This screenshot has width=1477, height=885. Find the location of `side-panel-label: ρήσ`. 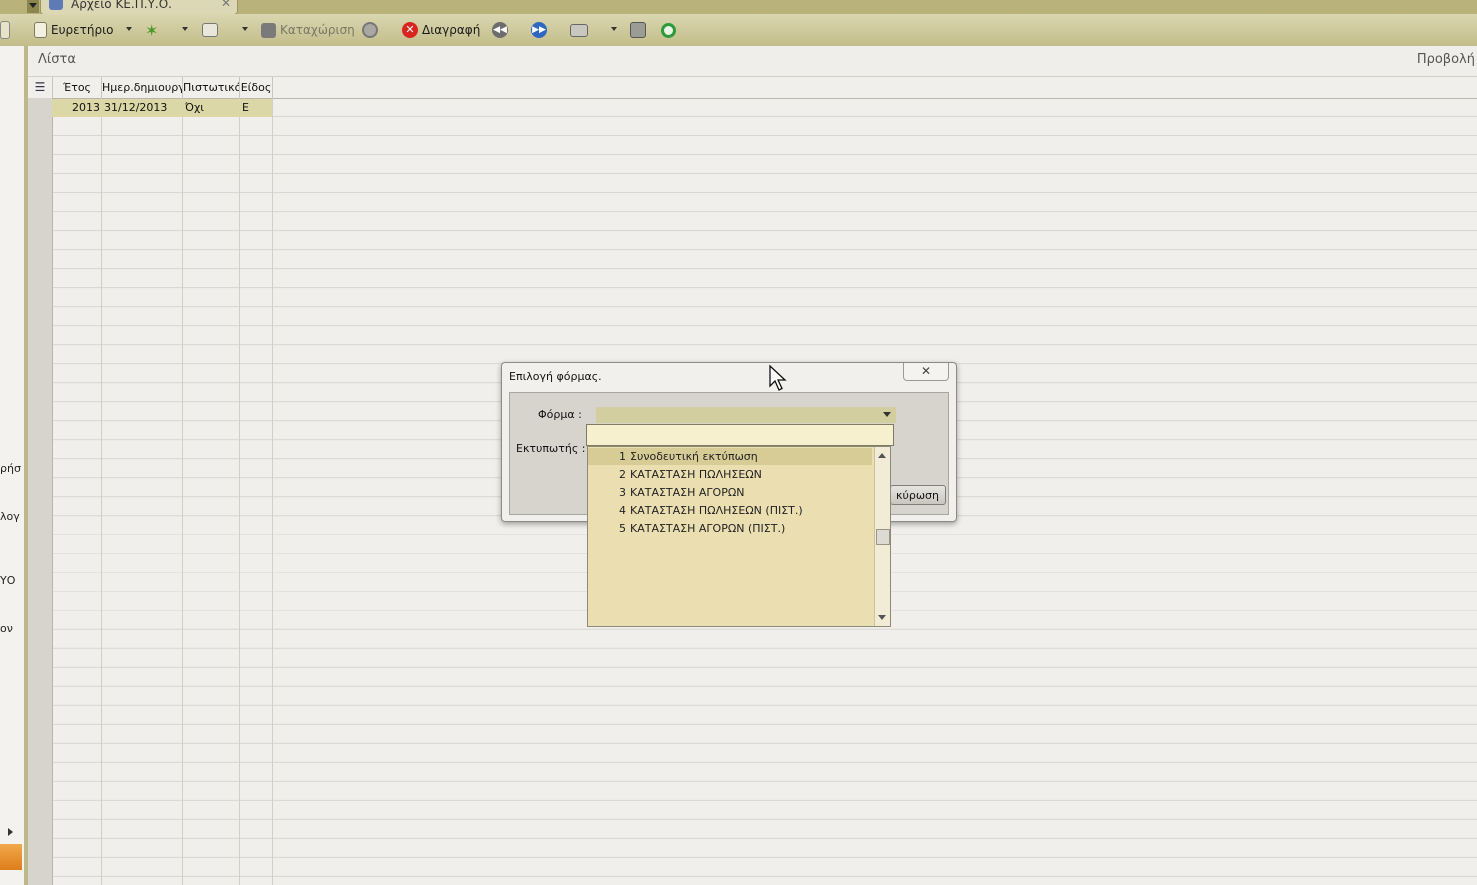

side-panel-label: ρήσ is located at coordinates (10, 468).